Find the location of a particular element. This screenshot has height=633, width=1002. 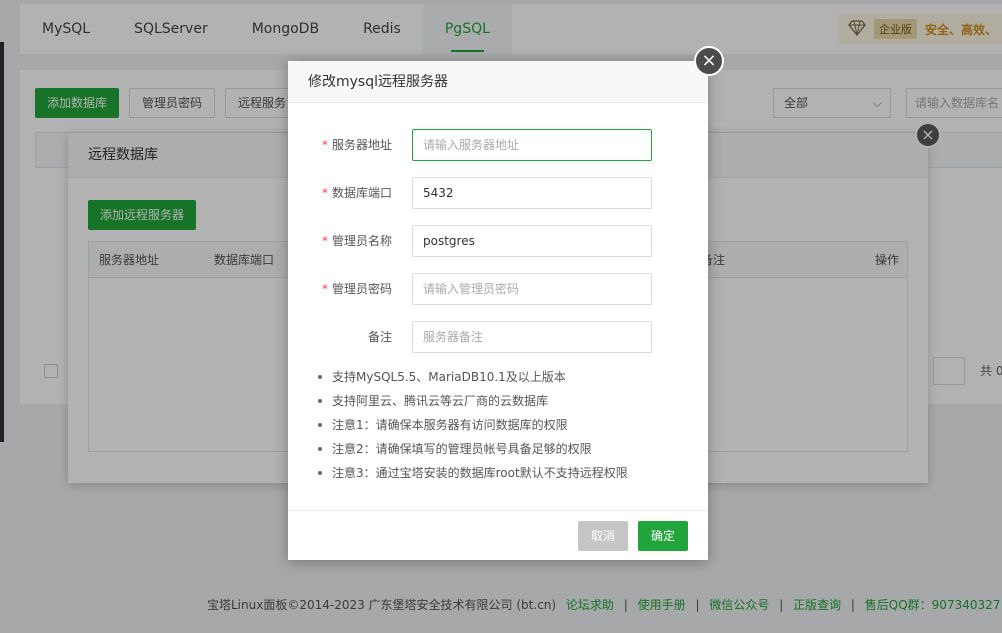

note-item: 注意2：请确保填写的管理员帐号具备足够的权限 is located at coordinates (472, 451).